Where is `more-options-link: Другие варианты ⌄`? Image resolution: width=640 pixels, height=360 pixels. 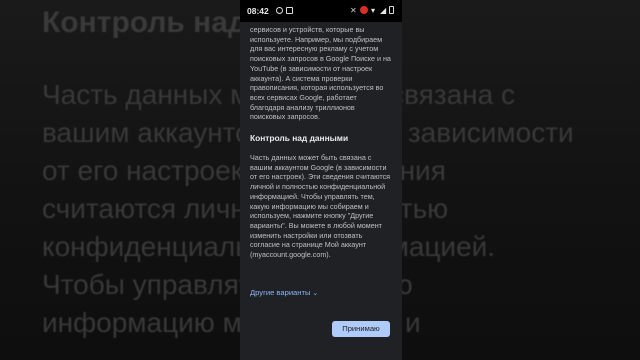
more-options-link: Другие варианты ⌄ is located at coordinates (284, 292).